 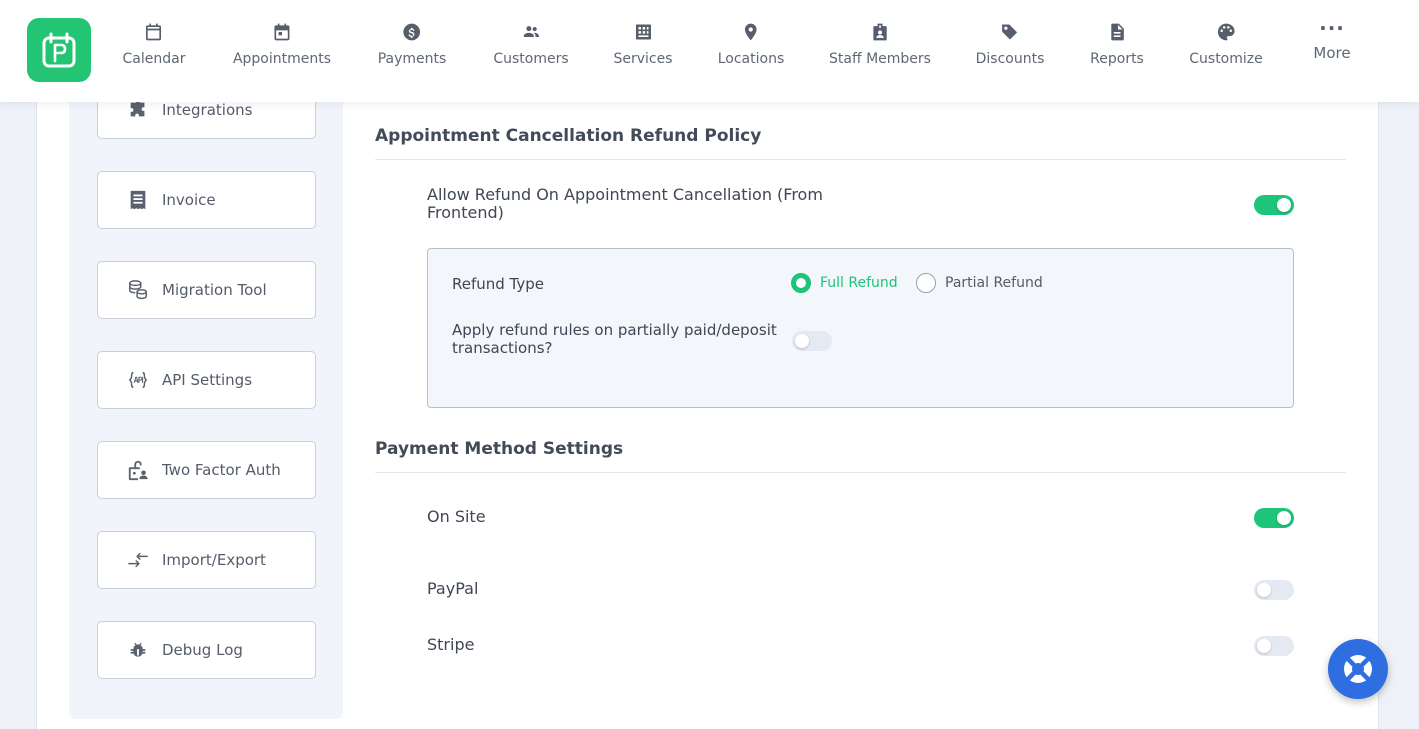 I want to click on bug-icon, so click(x=138, y=650).